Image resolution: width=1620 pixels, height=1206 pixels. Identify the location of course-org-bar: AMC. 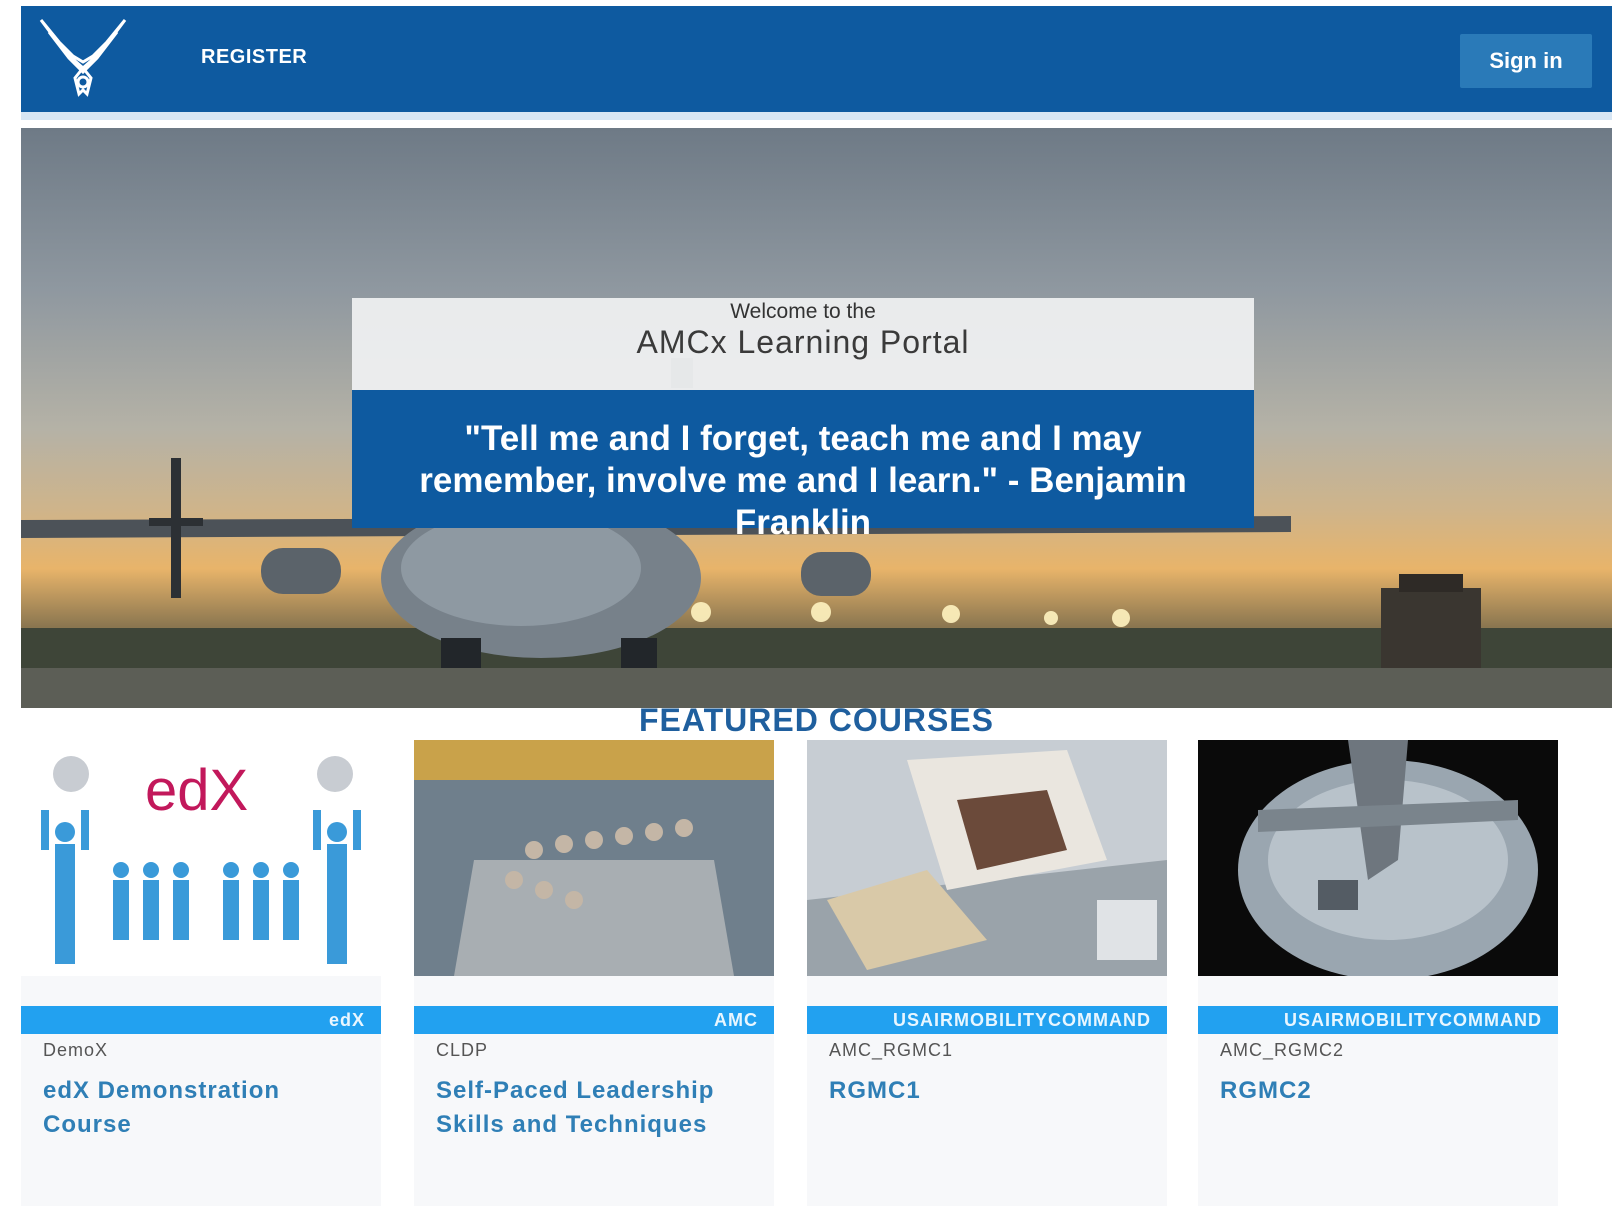
(594, 1020).